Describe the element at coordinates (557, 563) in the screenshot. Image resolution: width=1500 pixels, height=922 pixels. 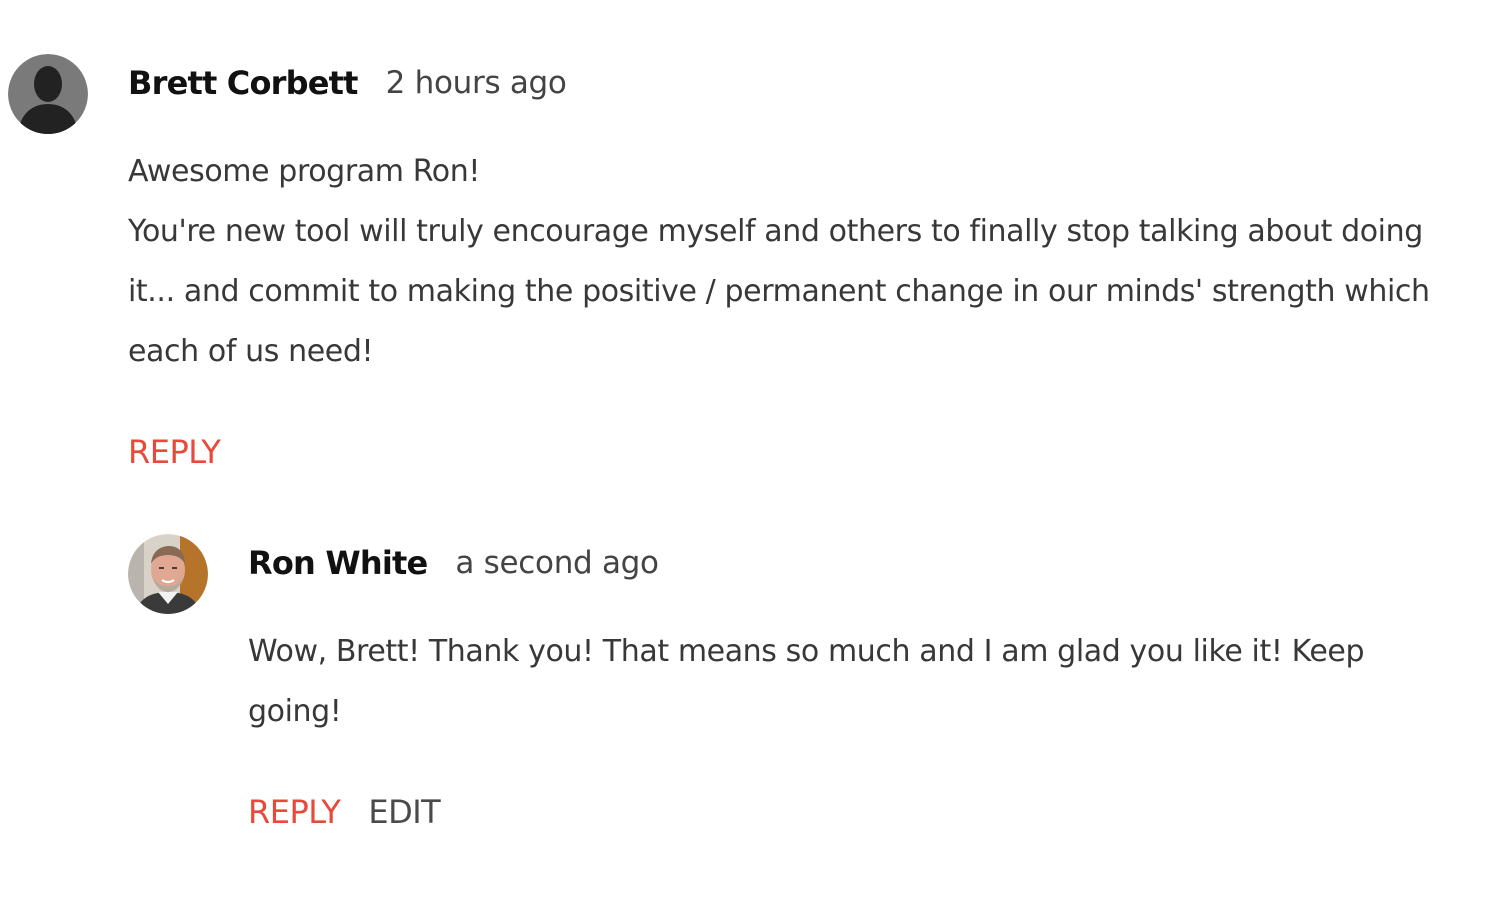
I see `comment-timestamp: a second ago` at that location.